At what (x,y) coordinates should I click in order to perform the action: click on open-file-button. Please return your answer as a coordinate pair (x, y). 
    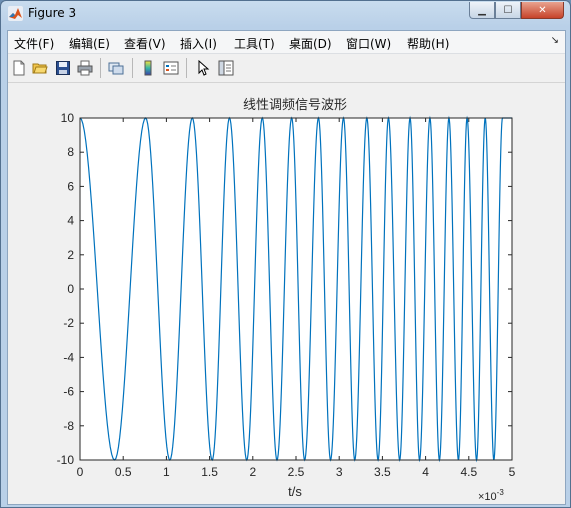
    Looking at the image, I should click on (40, 68).